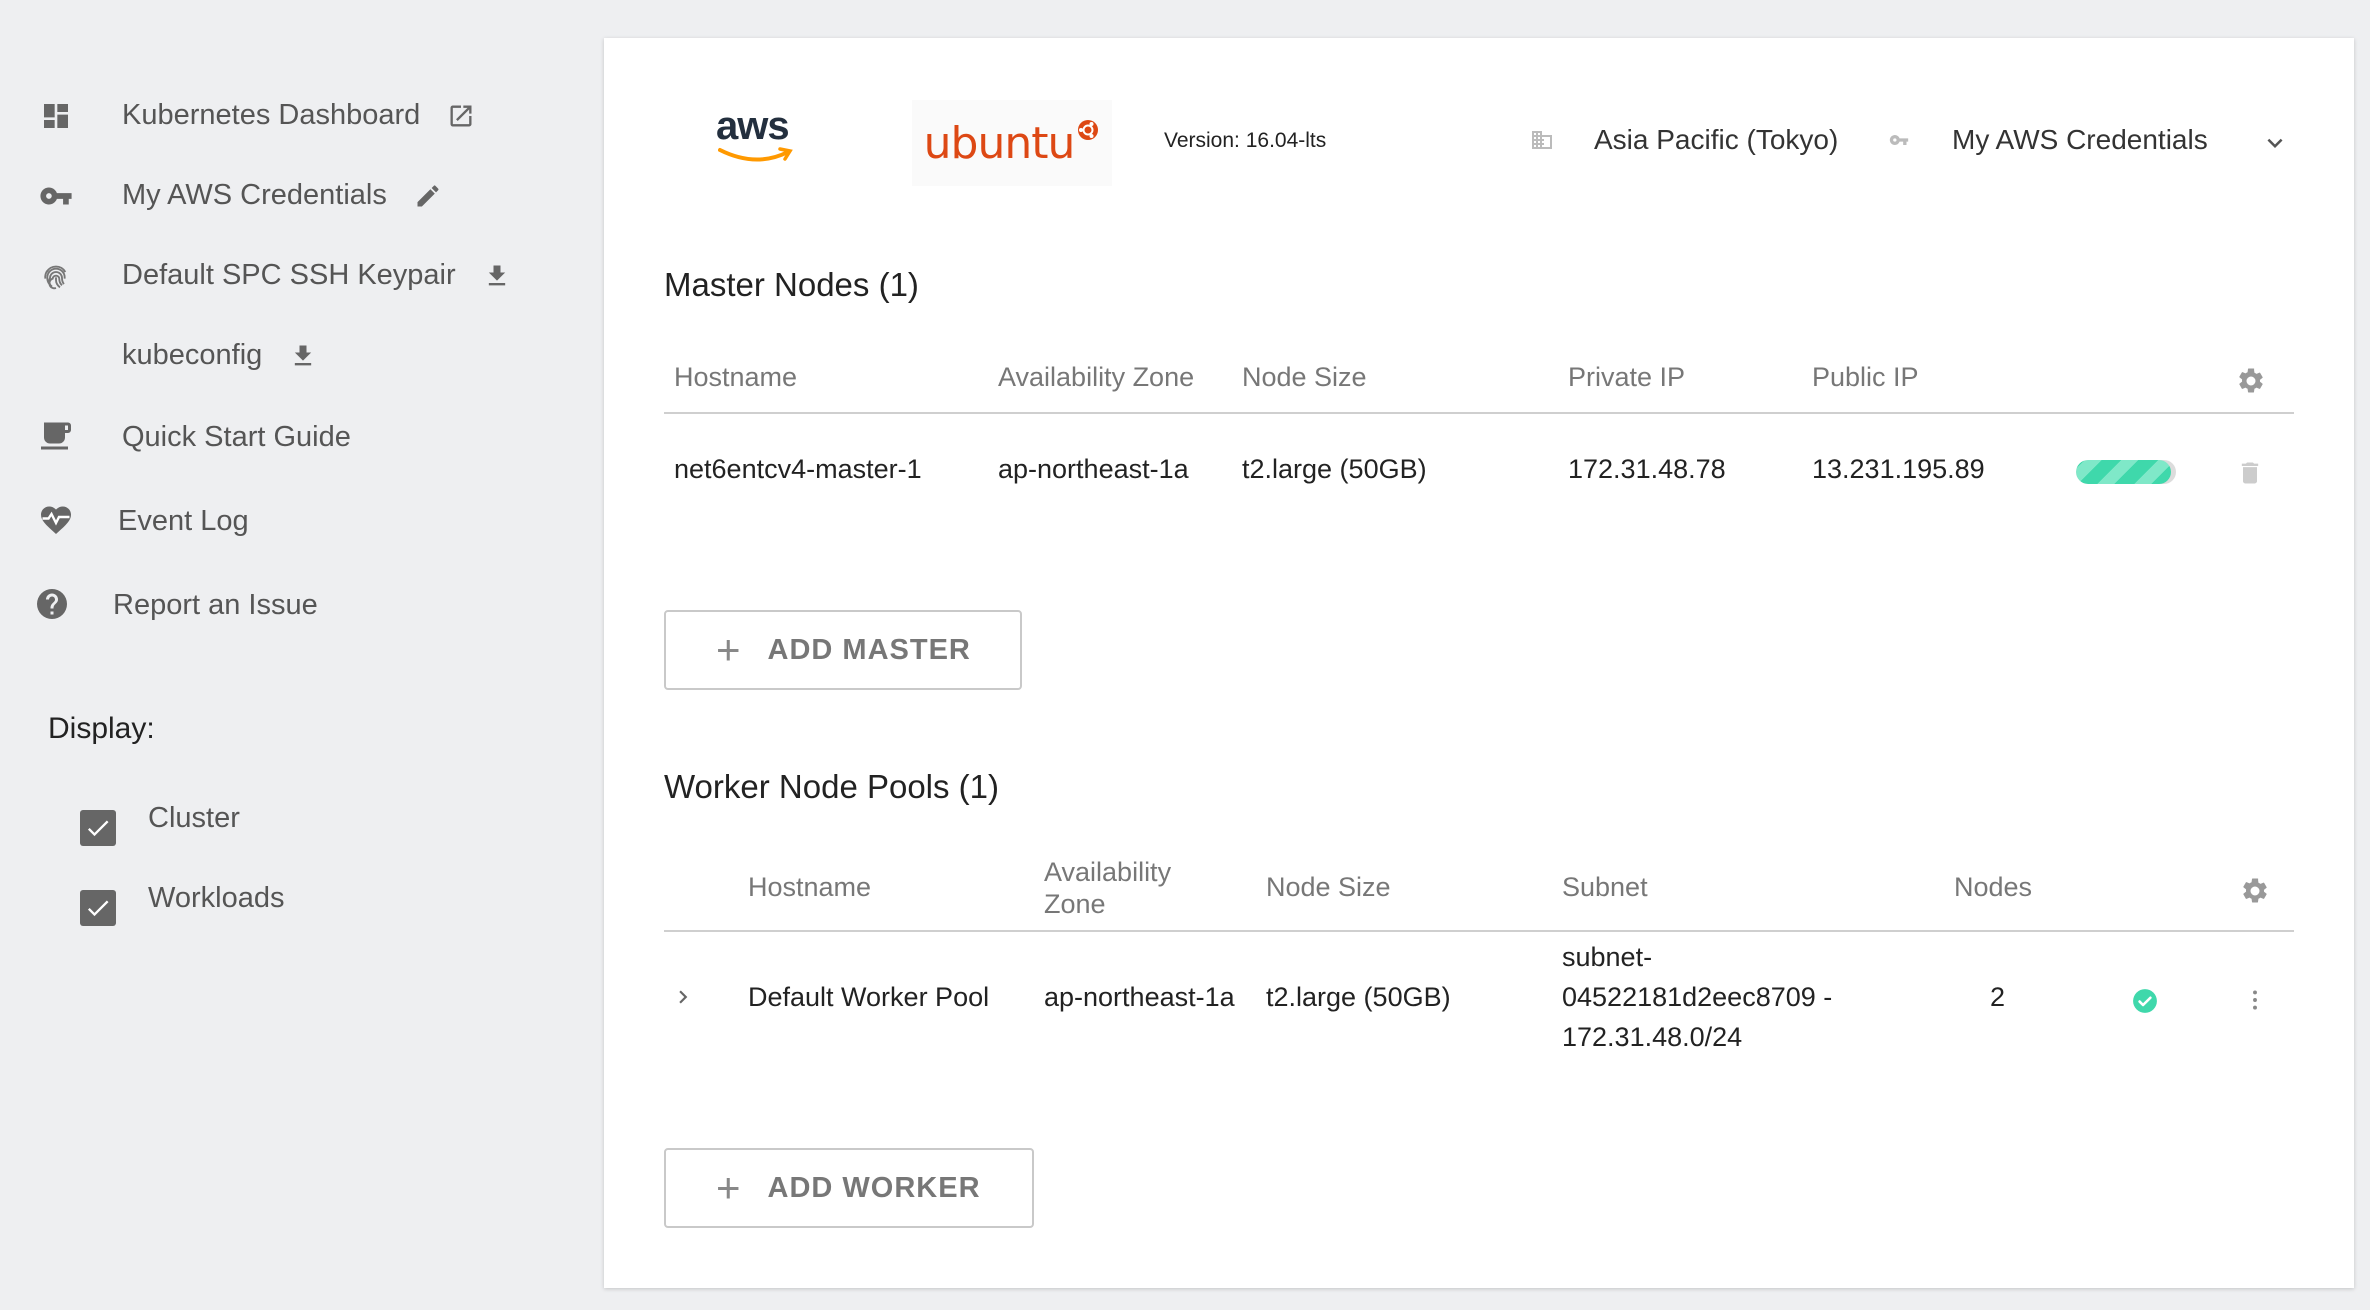  What do you see at coordinates (183, 521) in the screenshot?
I see `sidebar-item-label: Event Log` at bounding box center [183, 521].